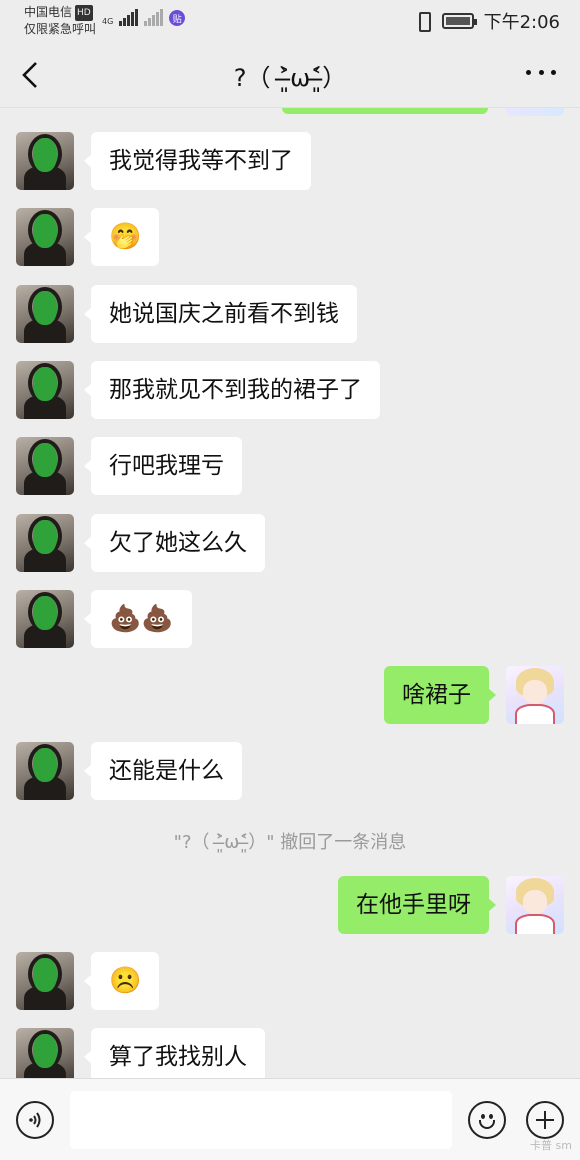 Image resolution: width=580 pixels, height=1160 pixels. I want to click on message-row: 那我就见不到我的裙子了, so click(290, 391).